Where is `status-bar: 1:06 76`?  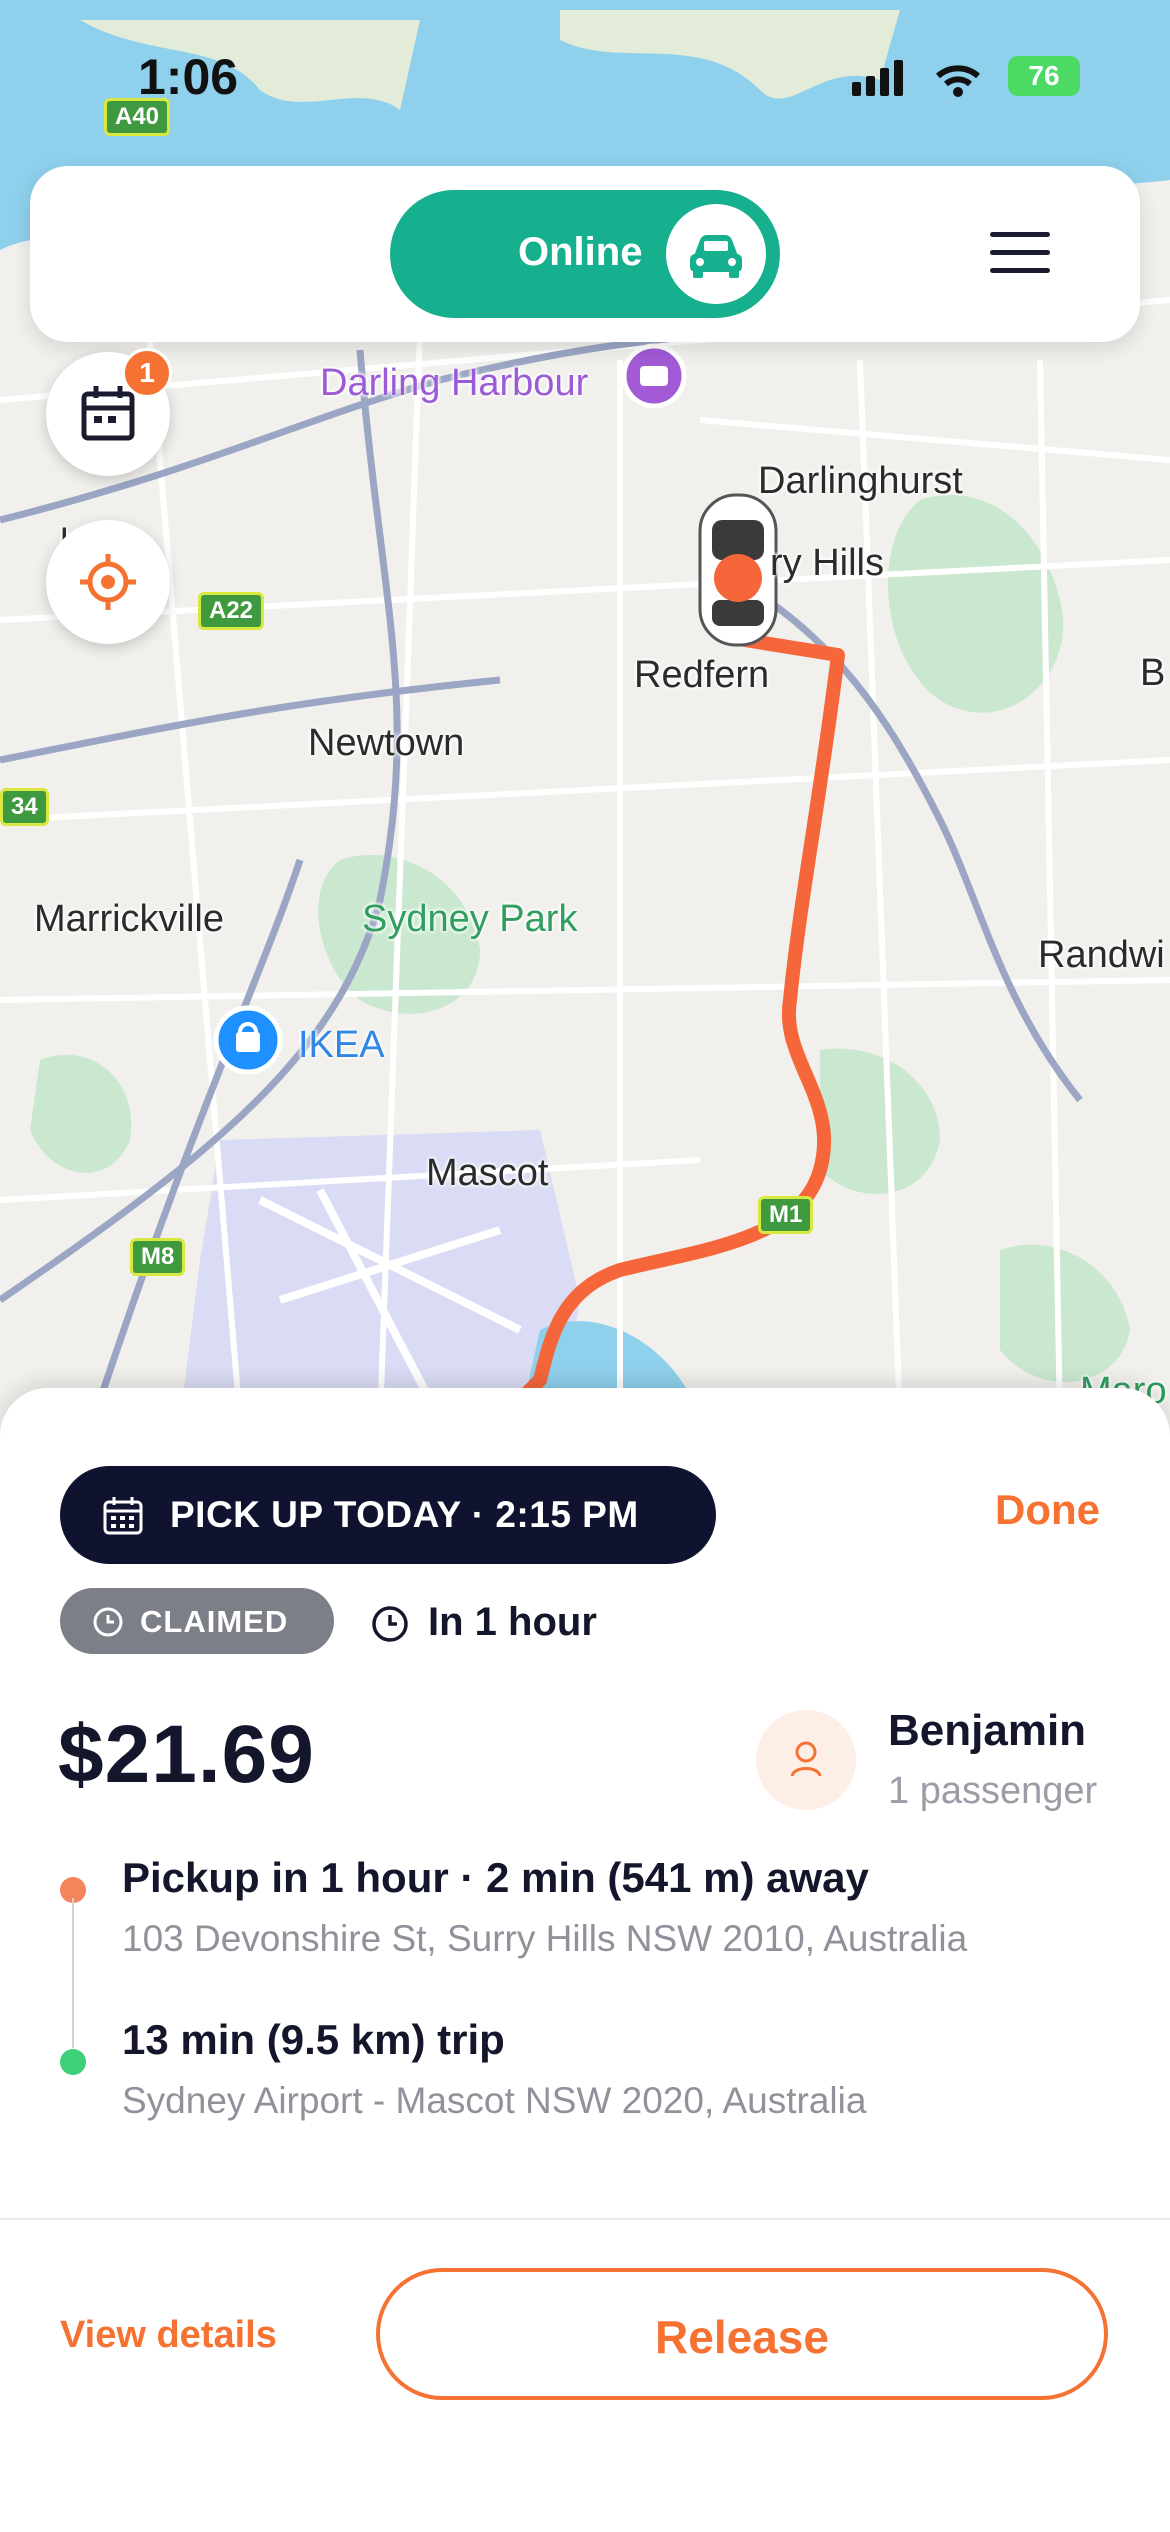
status-bar: 1:06 76 is located at coordinates (585, 80).